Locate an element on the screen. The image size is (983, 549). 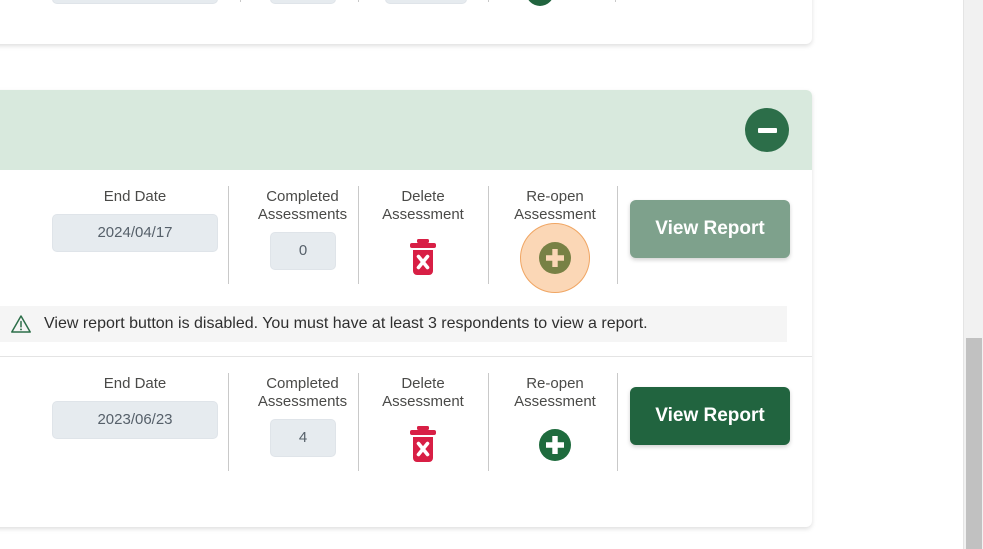
completed-assessments-value: 0 is located at coordinates (303, 251).